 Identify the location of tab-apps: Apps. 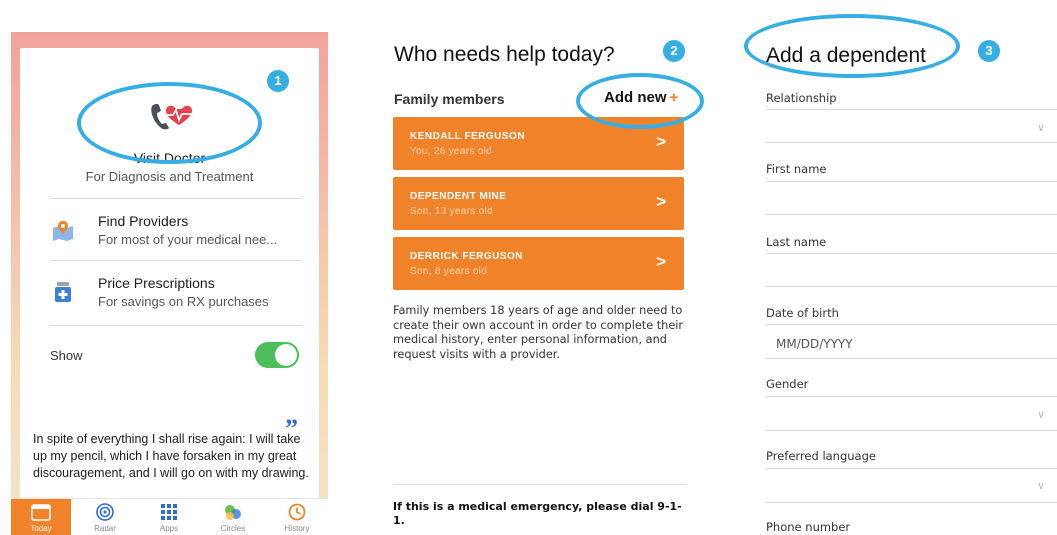
(169, 517).